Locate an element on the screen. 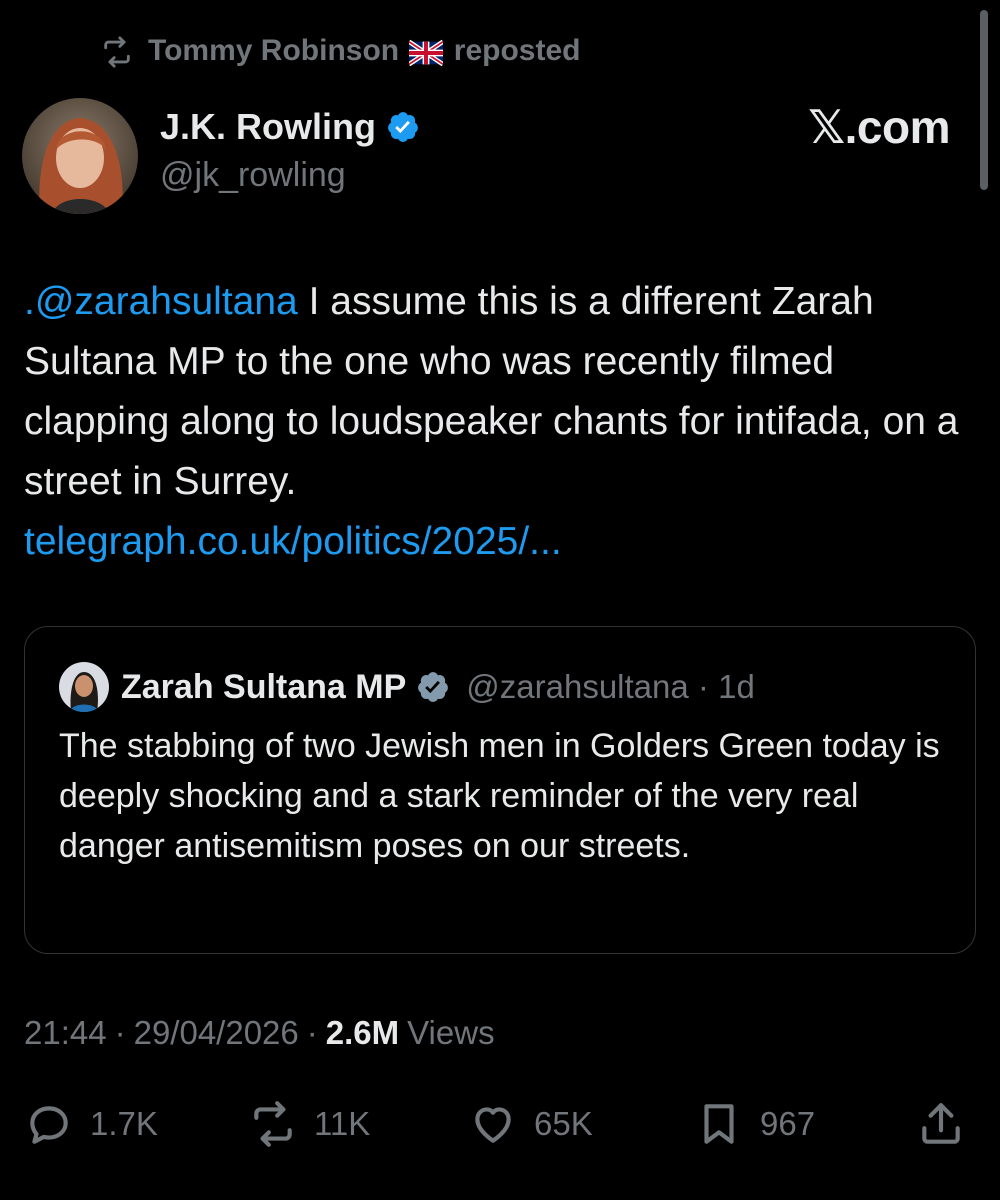 This screenshot has width=1000, height=1200. like-button: 65K is located at coordinates (530, 1124).